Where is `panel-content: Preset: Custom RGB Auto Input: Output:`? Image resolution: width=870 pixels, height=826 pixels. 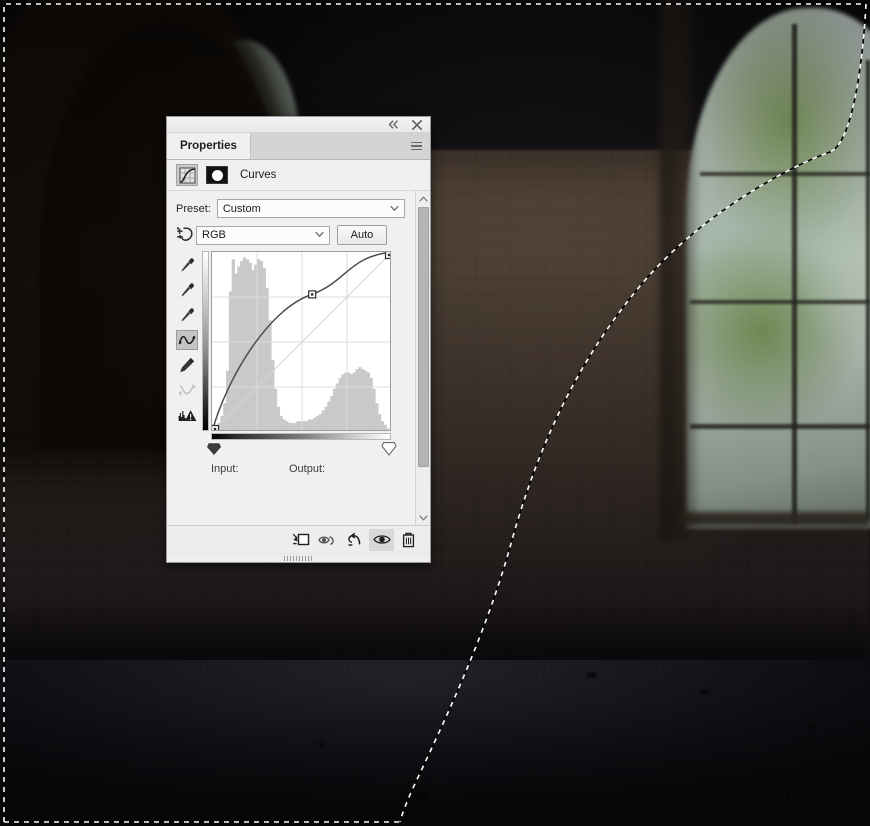
panel-content: Preset: Custom RGB Auto Input: Output: is located at coordinates (298, 357).